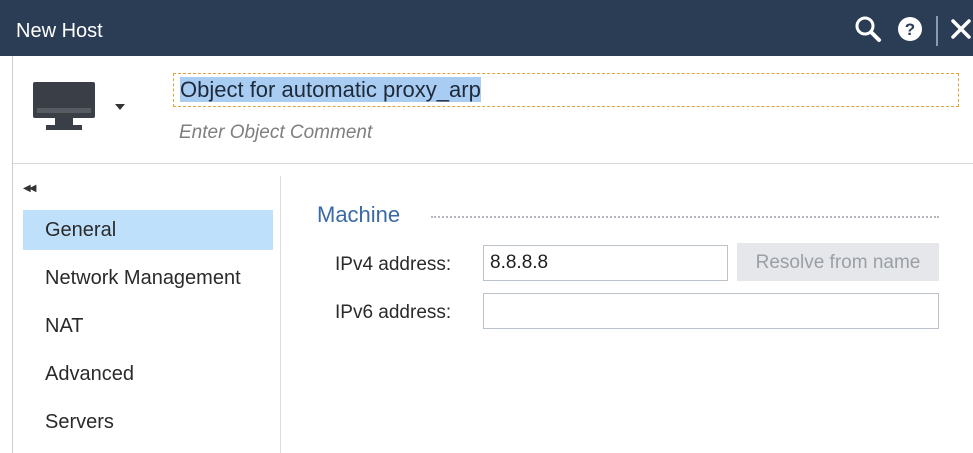 This screenshot has height=453, width=973. I want to click on chevron-down-icon, so click(120, 107).